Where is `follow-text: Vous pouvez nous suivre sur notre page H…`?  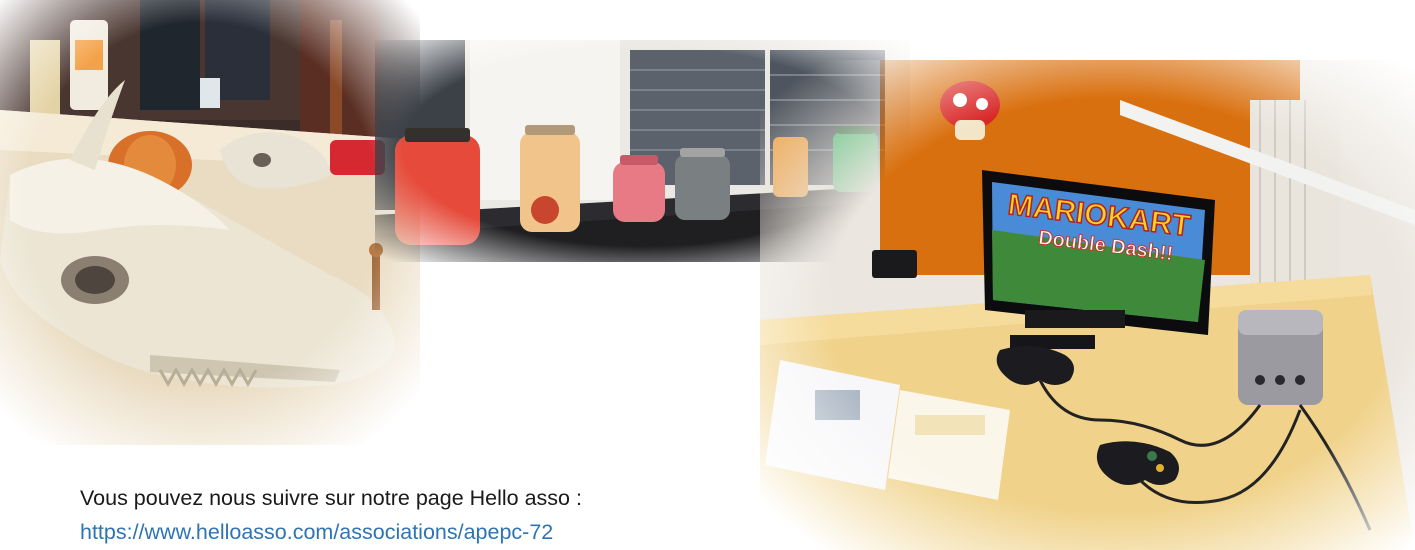
follow-text: Vous pouvez nous suivre sur notre page H… is located at coordinates (331, 498).